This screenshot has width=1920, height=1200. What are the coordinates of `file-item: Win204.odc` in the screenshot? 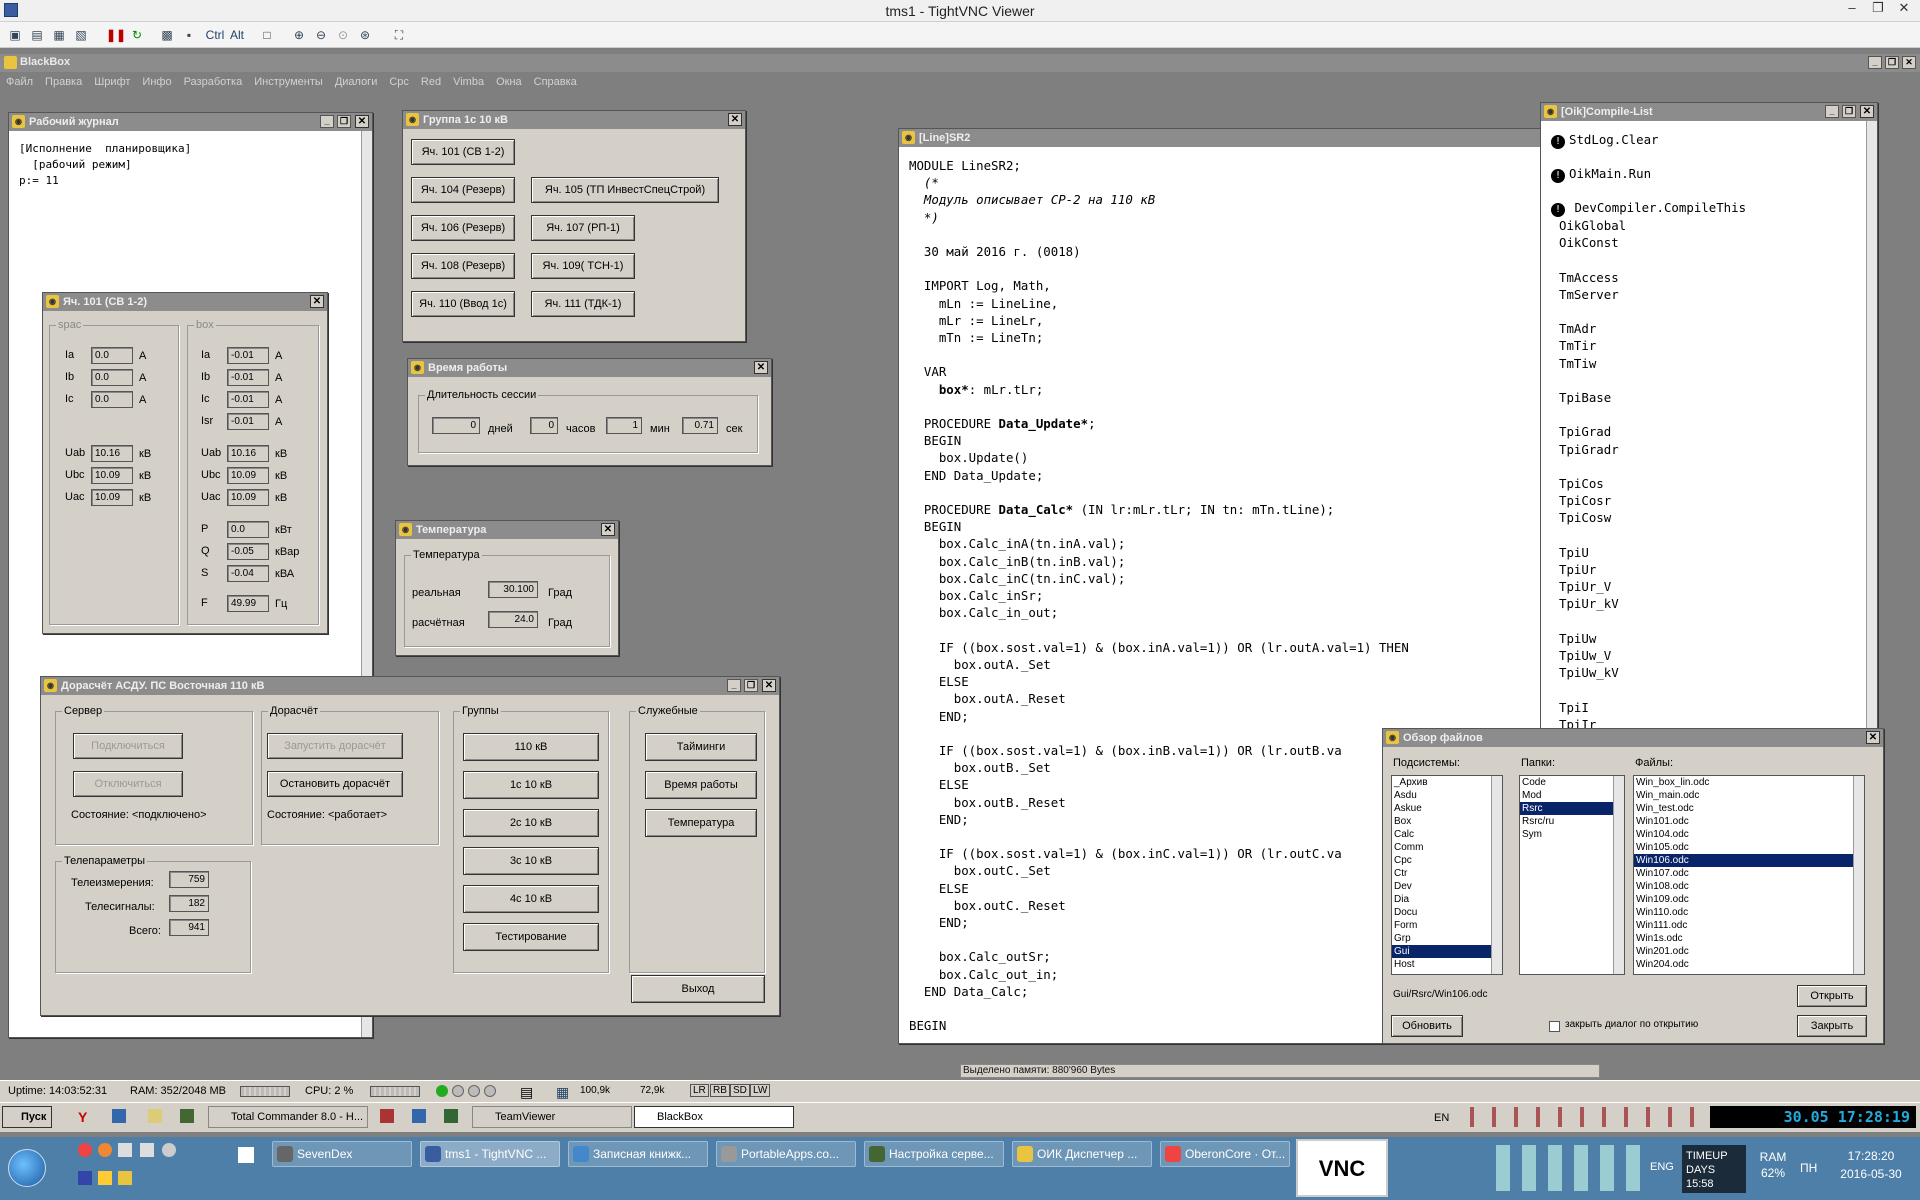 It's located at (1749, 964).